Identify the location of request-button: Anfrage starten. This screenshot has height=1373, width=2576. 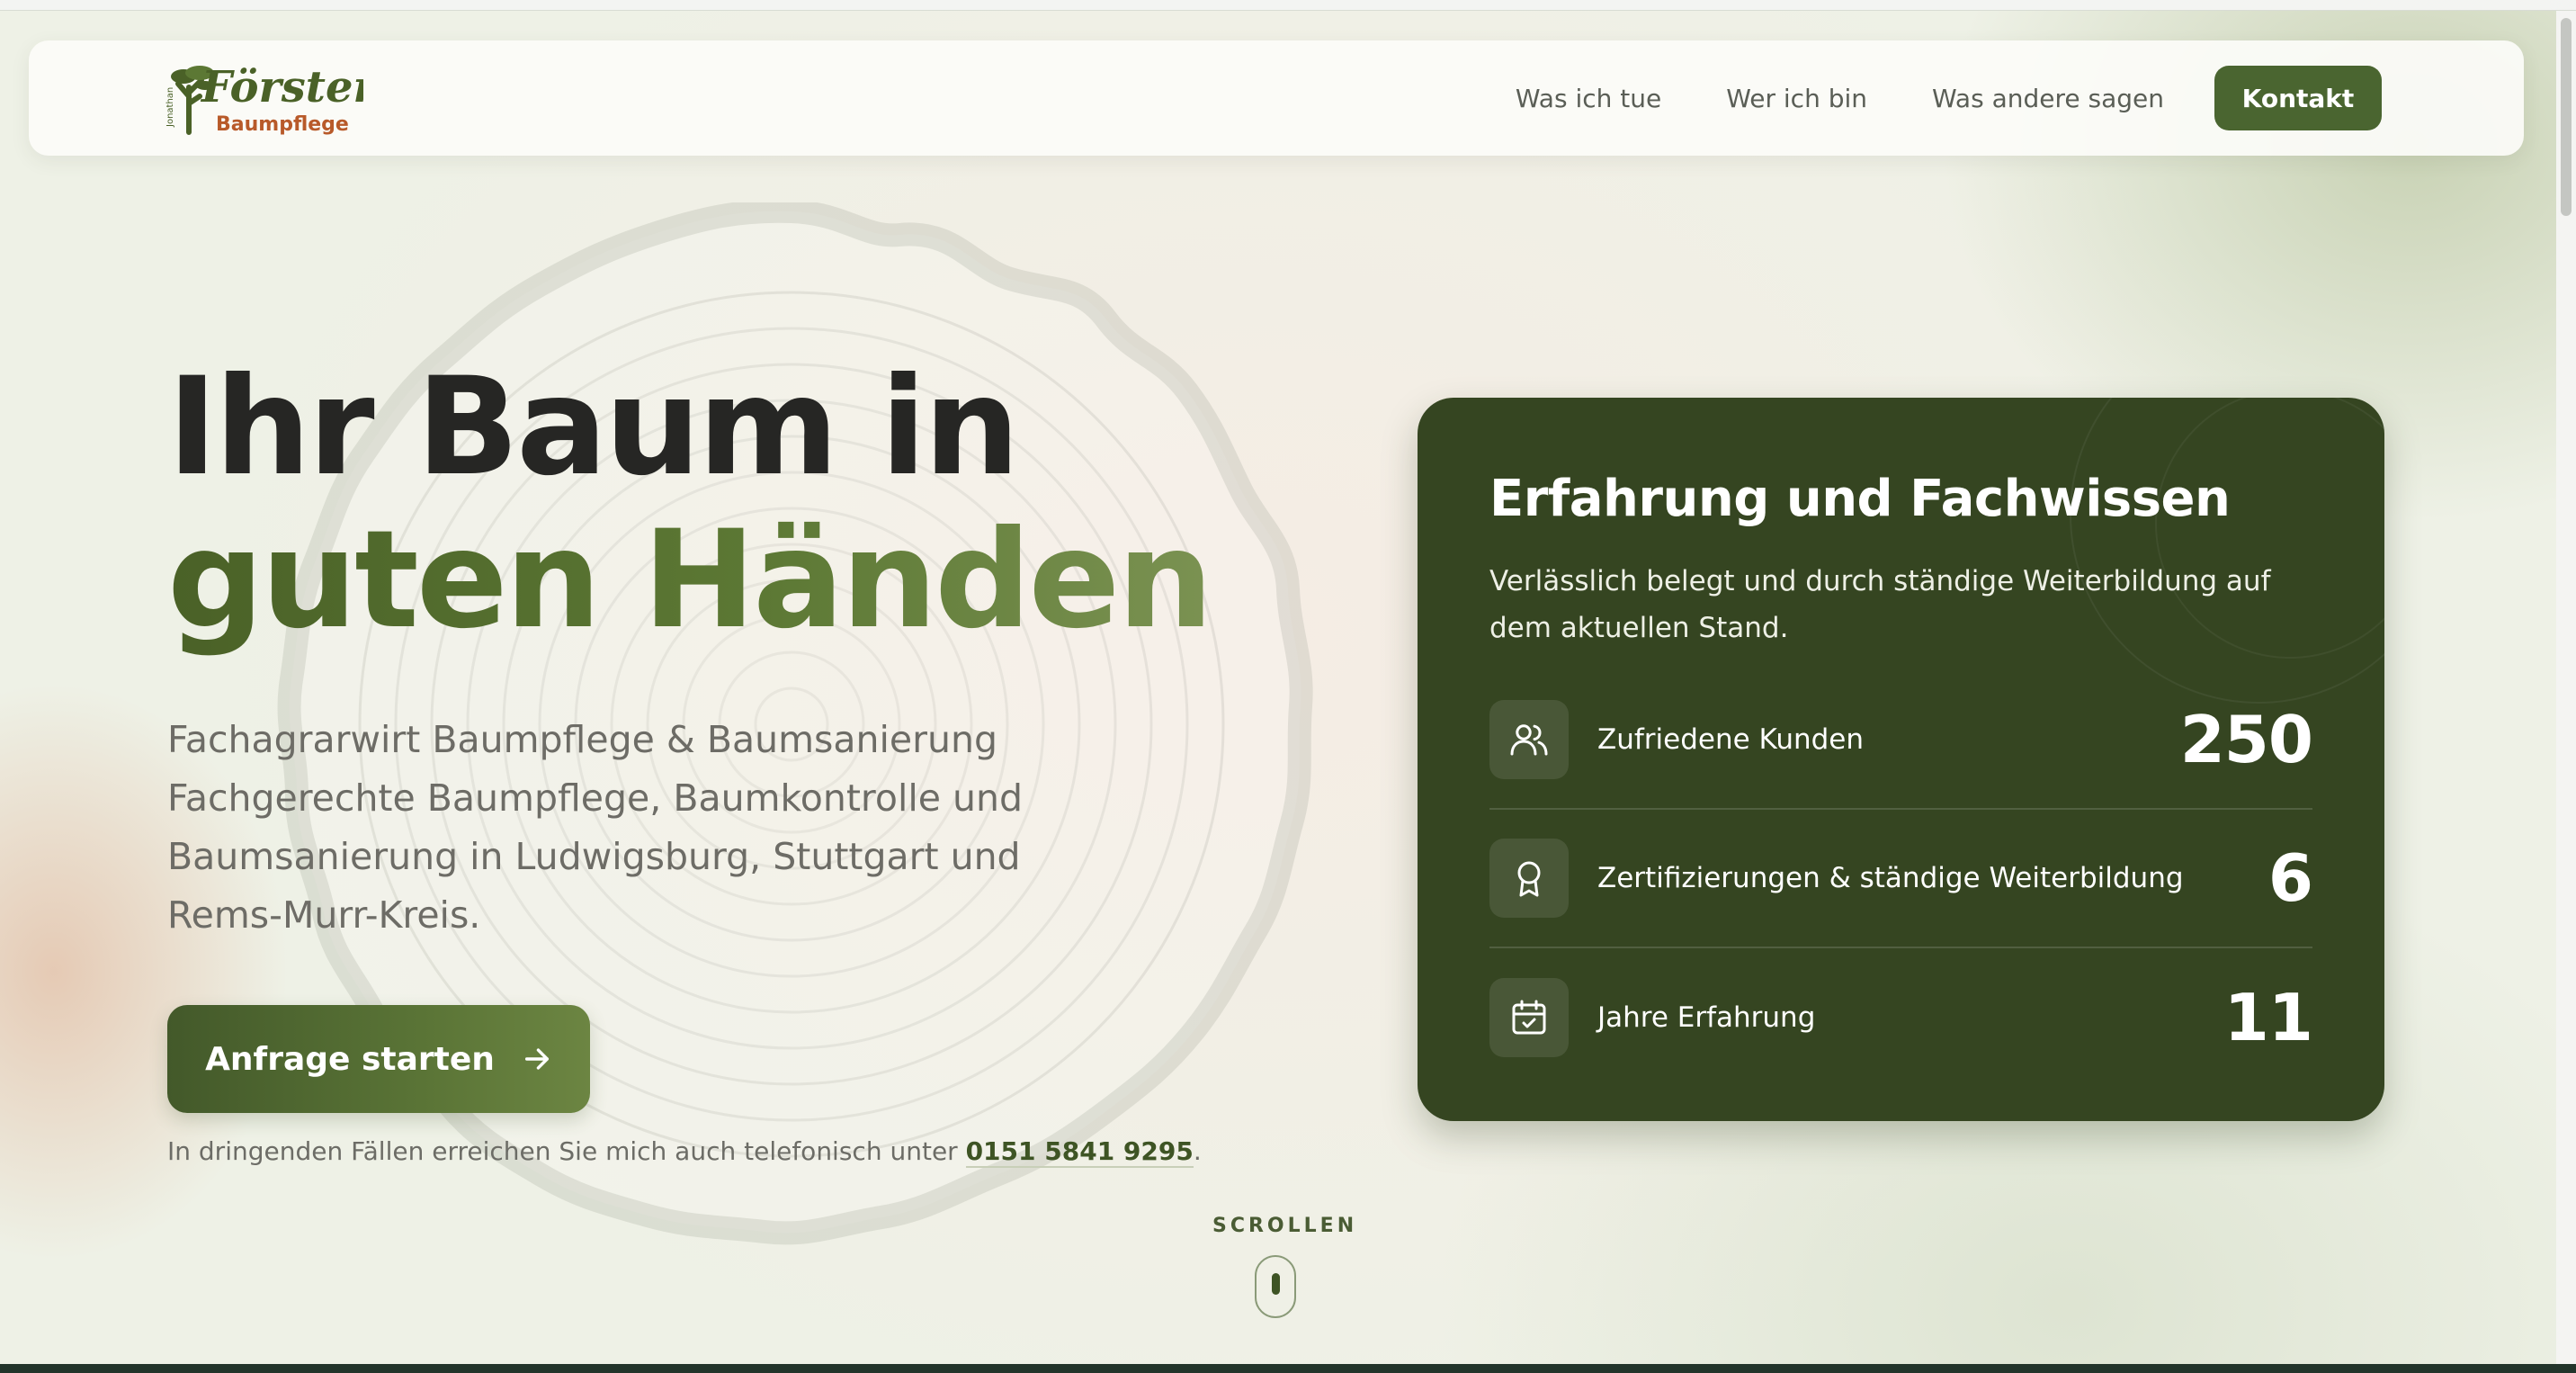
(378, 1059).